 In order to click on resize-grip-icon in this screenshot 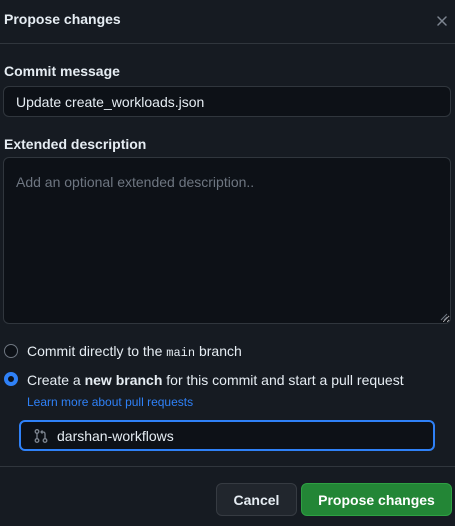, I will do `click(444, 317)`.